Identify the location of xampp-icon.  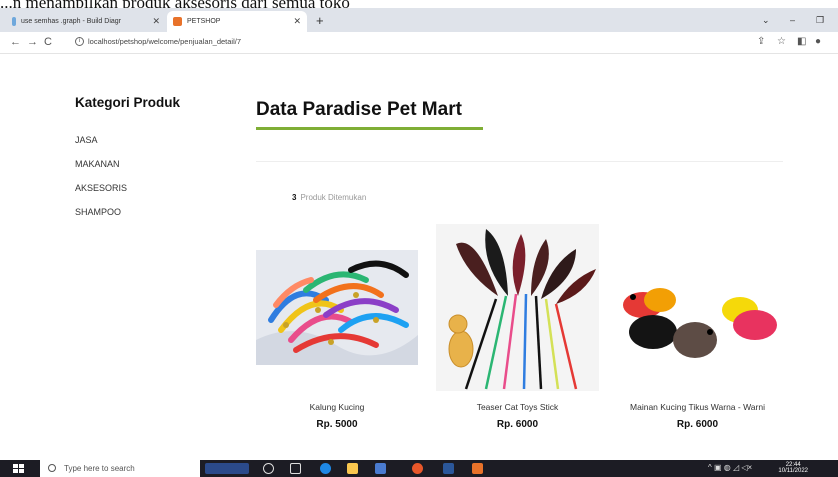
(477, 468).